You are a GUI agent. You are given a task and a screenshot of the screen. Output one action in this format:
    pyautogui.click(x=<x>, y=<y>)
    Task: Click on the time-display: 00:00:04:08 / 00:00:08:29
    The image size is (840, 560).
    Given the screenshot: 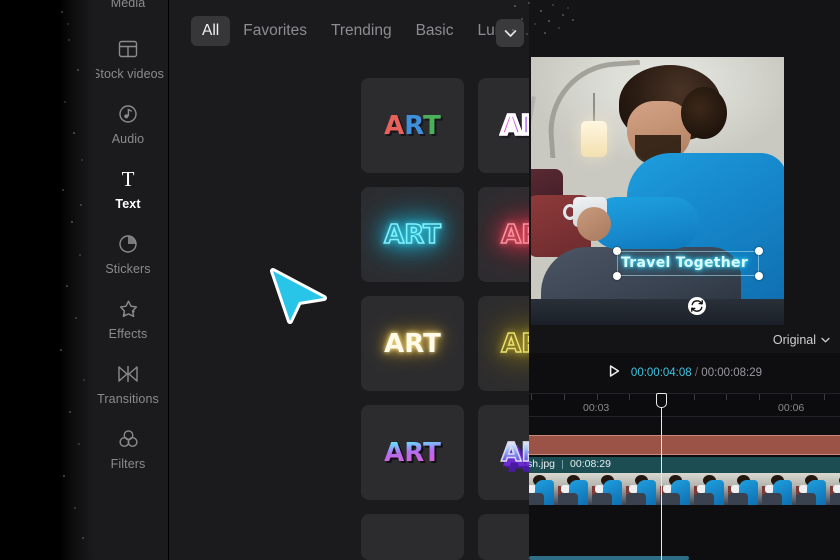 What is the action you would take?
    pyautogui.click(x=696, y=373)
    